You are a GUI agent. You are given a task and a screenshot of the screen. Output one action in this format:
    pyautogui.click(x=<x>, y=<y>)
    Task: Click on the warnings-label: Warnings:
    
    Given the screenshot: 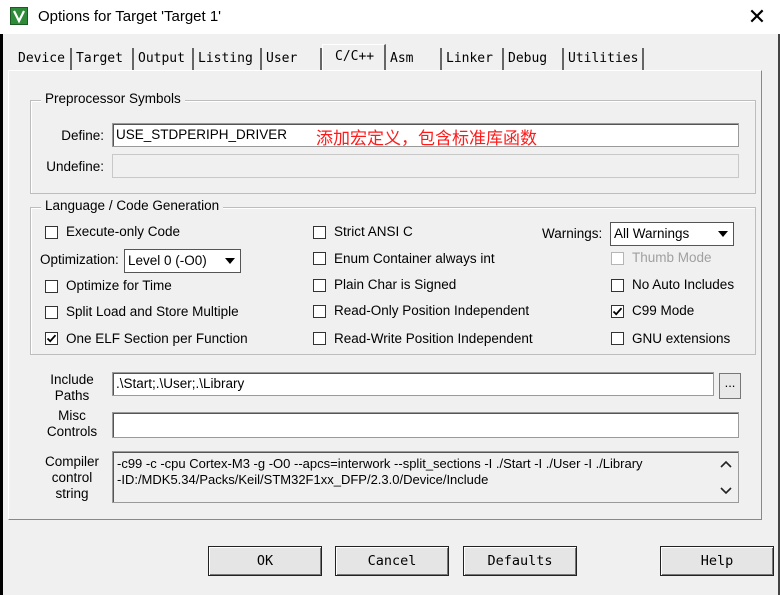 What is the action you would take?
    pyautogui.click(x=572, y=233)
    